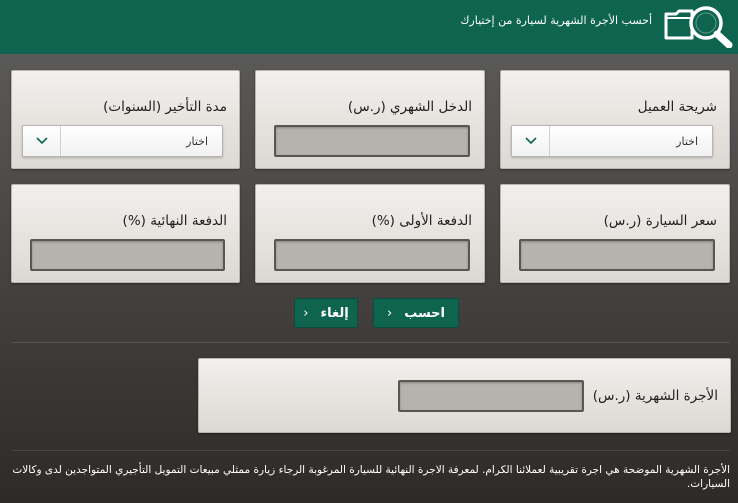 The height and width of the screenshot is (503, 738). What do you see at coordinates (491, 396) in the screenshot?
I see `monthly-payment-result-output` at bounding box center [491, 396].